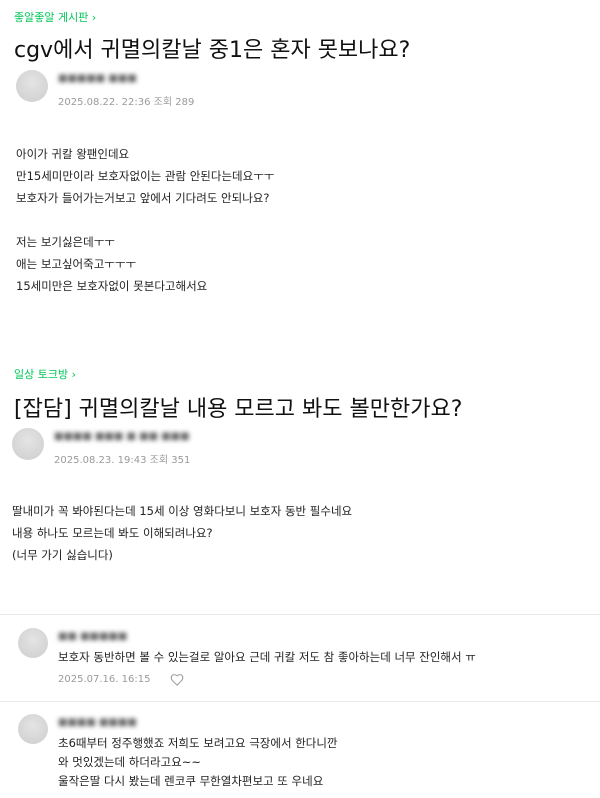 This screenshot has height=798, width=600. What do you see at coordinates (191, 781) in the screenshot?
I see `comment-text: 울작은딸 다시 봤는데 렌코쿠 무한열차편보고 또 우네요` at bounding box center [191, 781].